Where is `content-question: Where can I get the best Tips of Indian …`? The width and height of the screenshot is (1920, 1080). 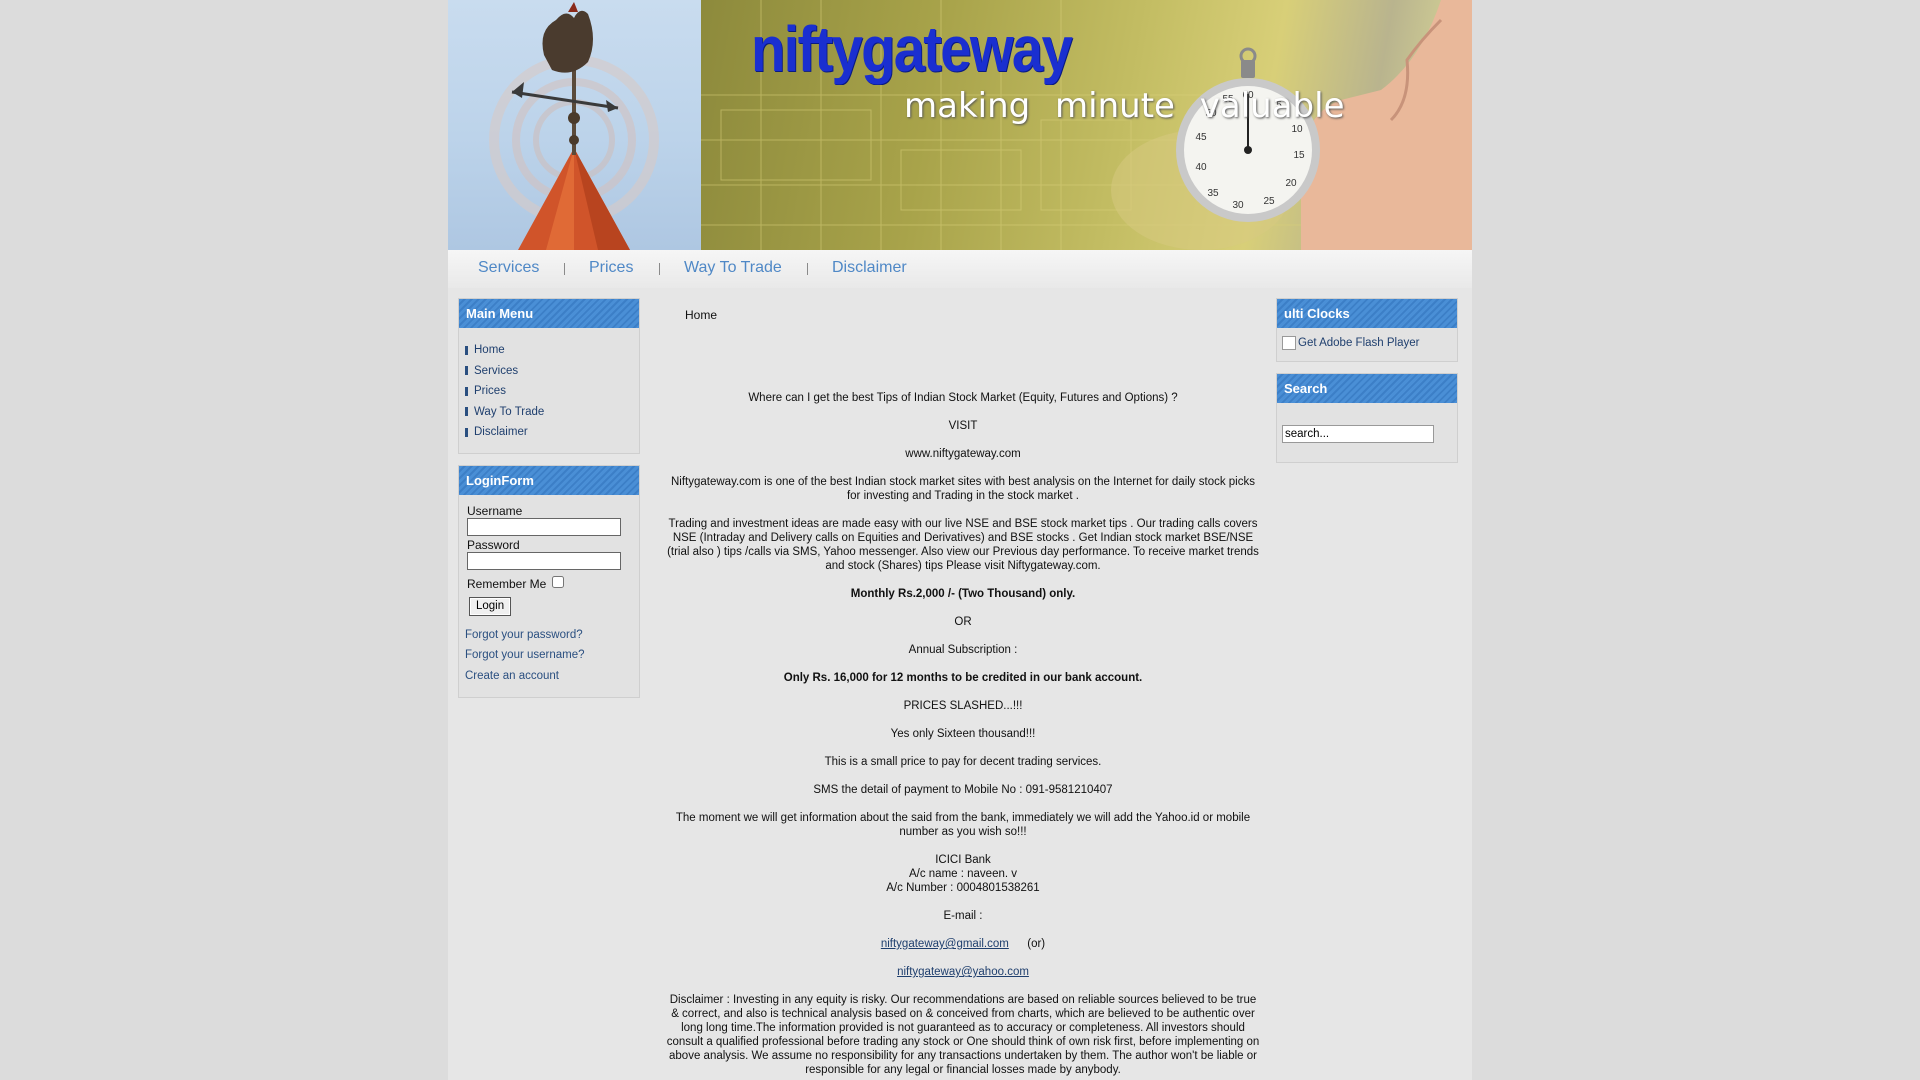
content-question: Where can I get the best Tips of Indian … is located at coordinates (963, 398).